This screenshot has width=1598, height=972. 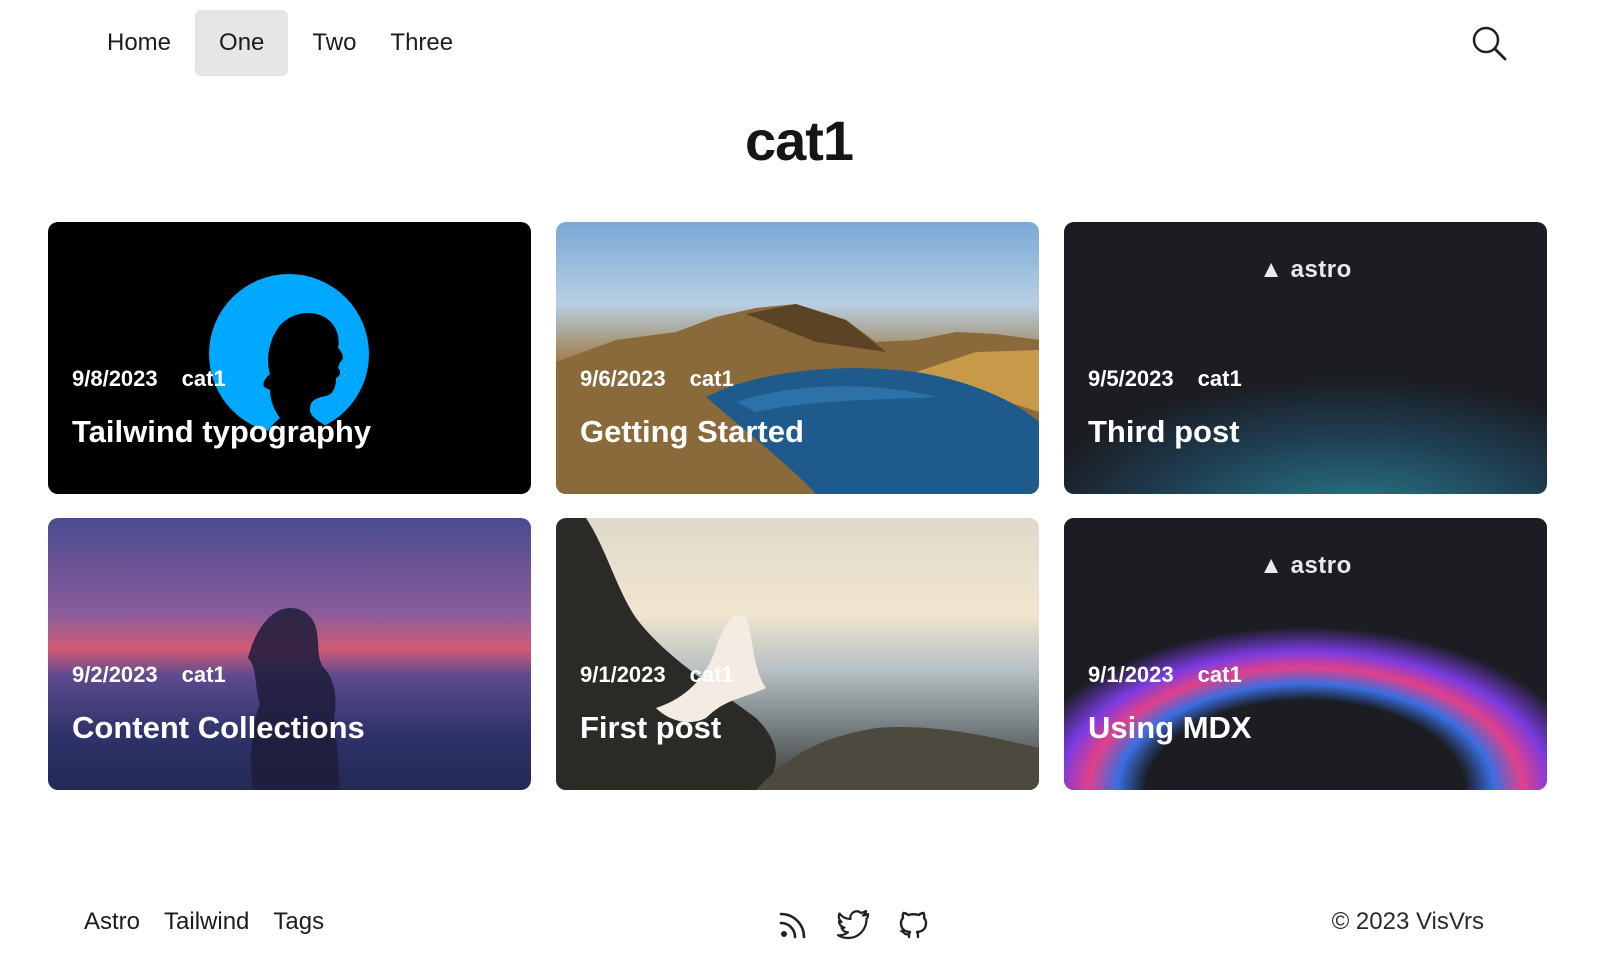 I want to click on post-meta: 9/5/2023 cat1, so click(x=1165, y=379).